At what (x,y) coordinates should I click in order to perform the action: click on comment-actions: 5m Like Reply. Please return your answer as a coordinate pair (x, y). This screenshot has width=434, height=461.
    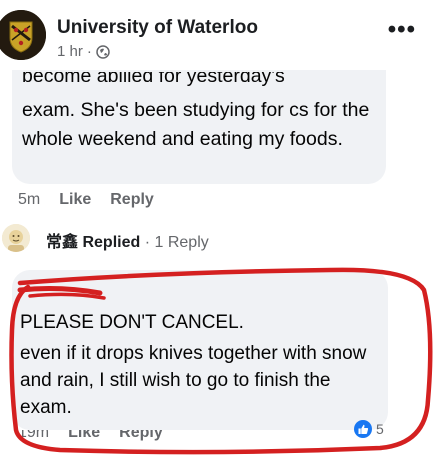
    Looking at the image, I should click on (86, 200).